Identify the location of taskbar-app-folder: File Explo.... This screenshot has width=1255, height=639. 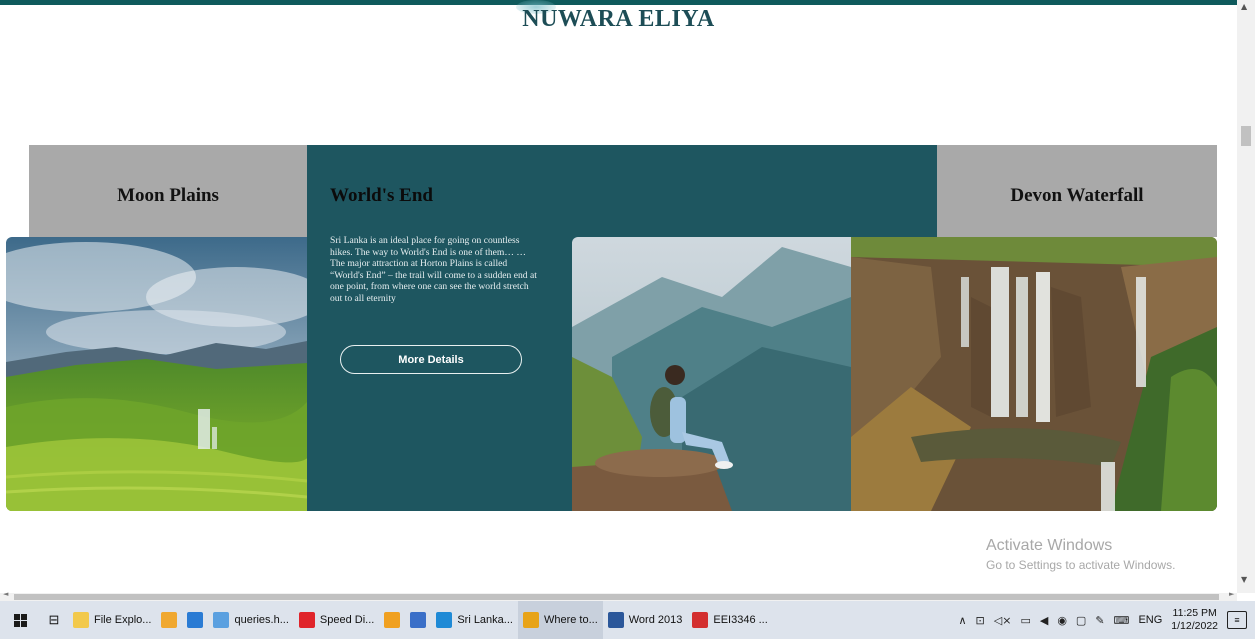
(112, 620).